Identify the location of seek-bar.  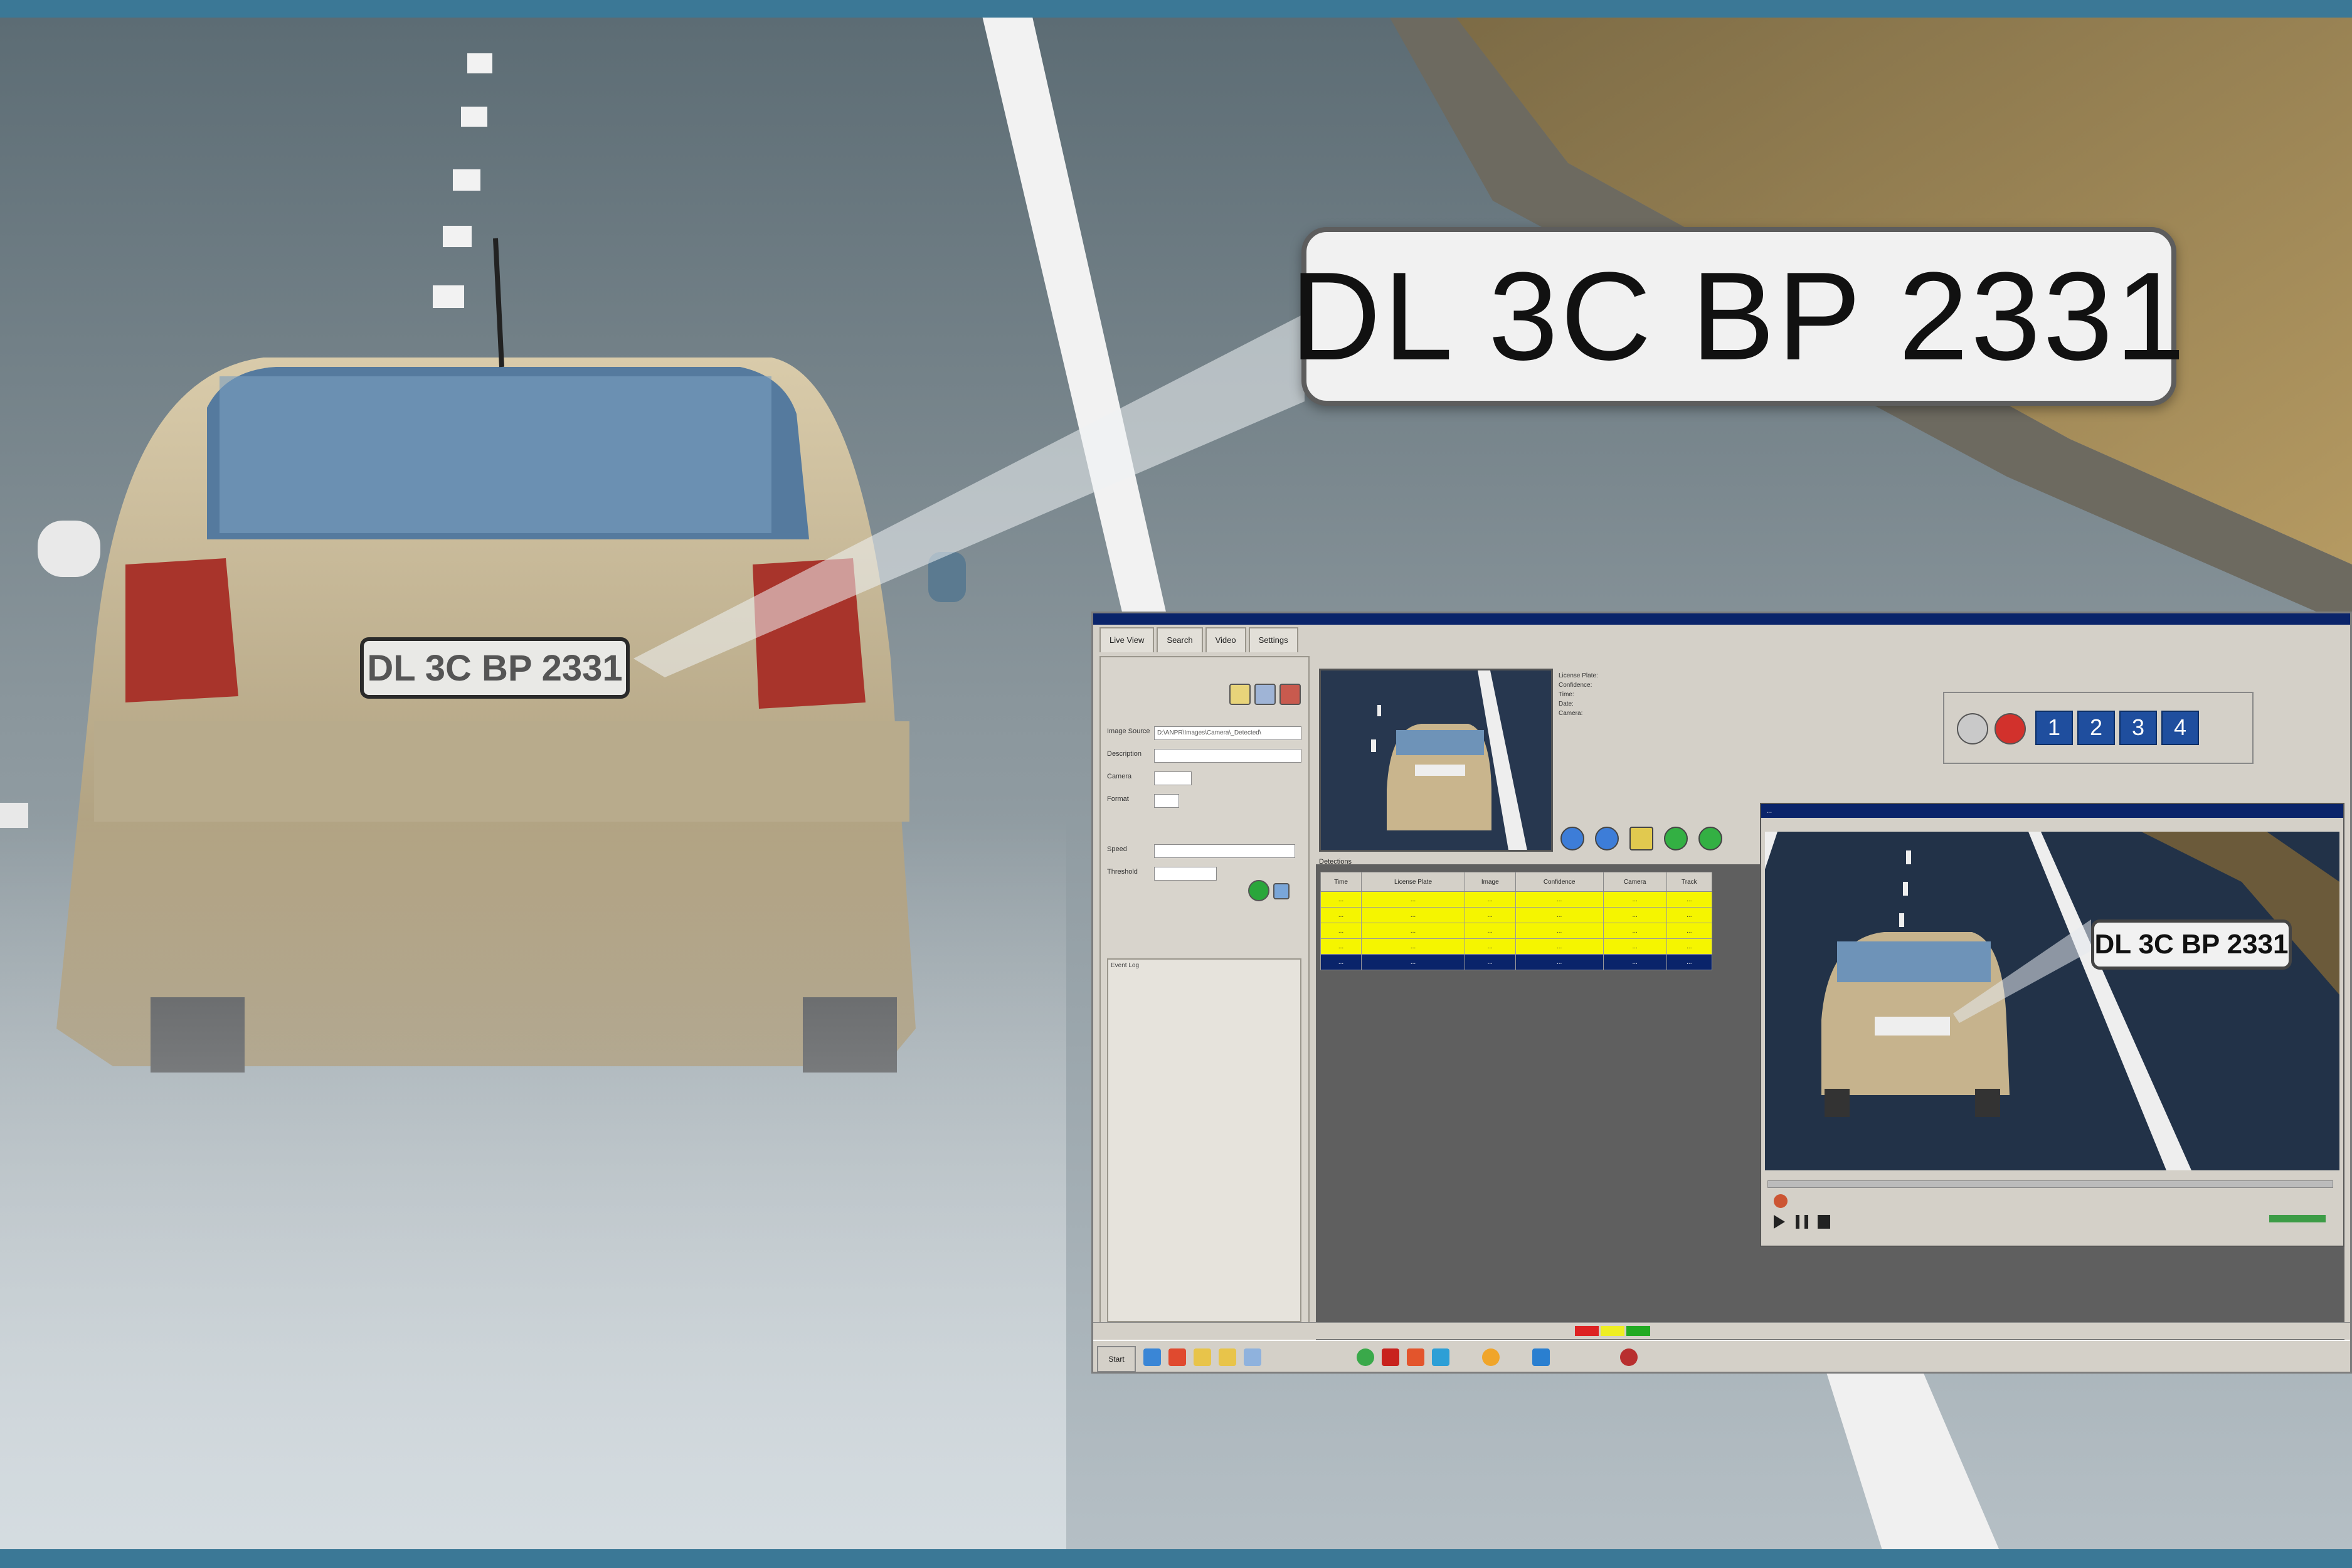
(2050, 1184).